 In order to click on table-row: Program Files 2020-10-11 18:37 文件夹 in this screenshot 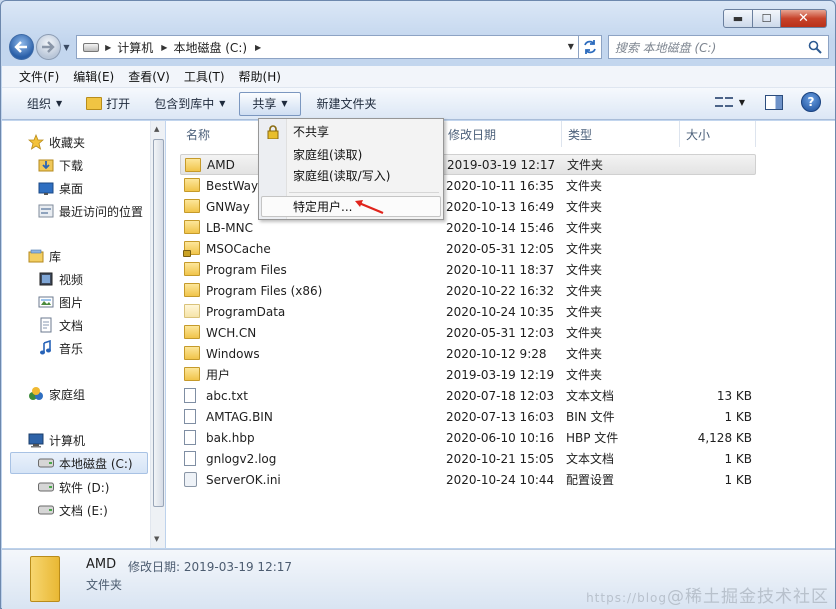, I will do `click(468, 269)`.